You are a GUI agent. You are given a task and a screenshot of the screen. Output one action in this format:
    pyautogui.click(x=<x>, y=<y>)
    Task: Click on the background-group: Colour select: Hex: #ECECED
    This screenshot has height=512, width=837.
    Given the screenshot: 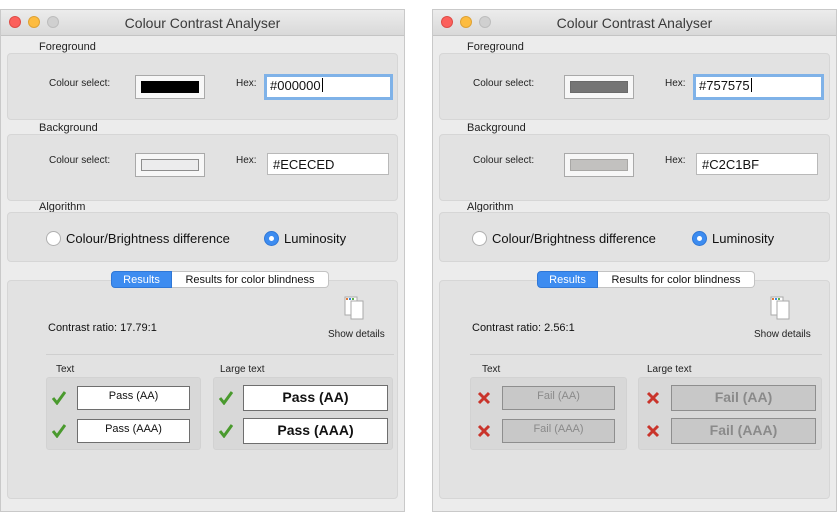 What is the action you would take?
    pyautogui.click(x=202, y=167)
    